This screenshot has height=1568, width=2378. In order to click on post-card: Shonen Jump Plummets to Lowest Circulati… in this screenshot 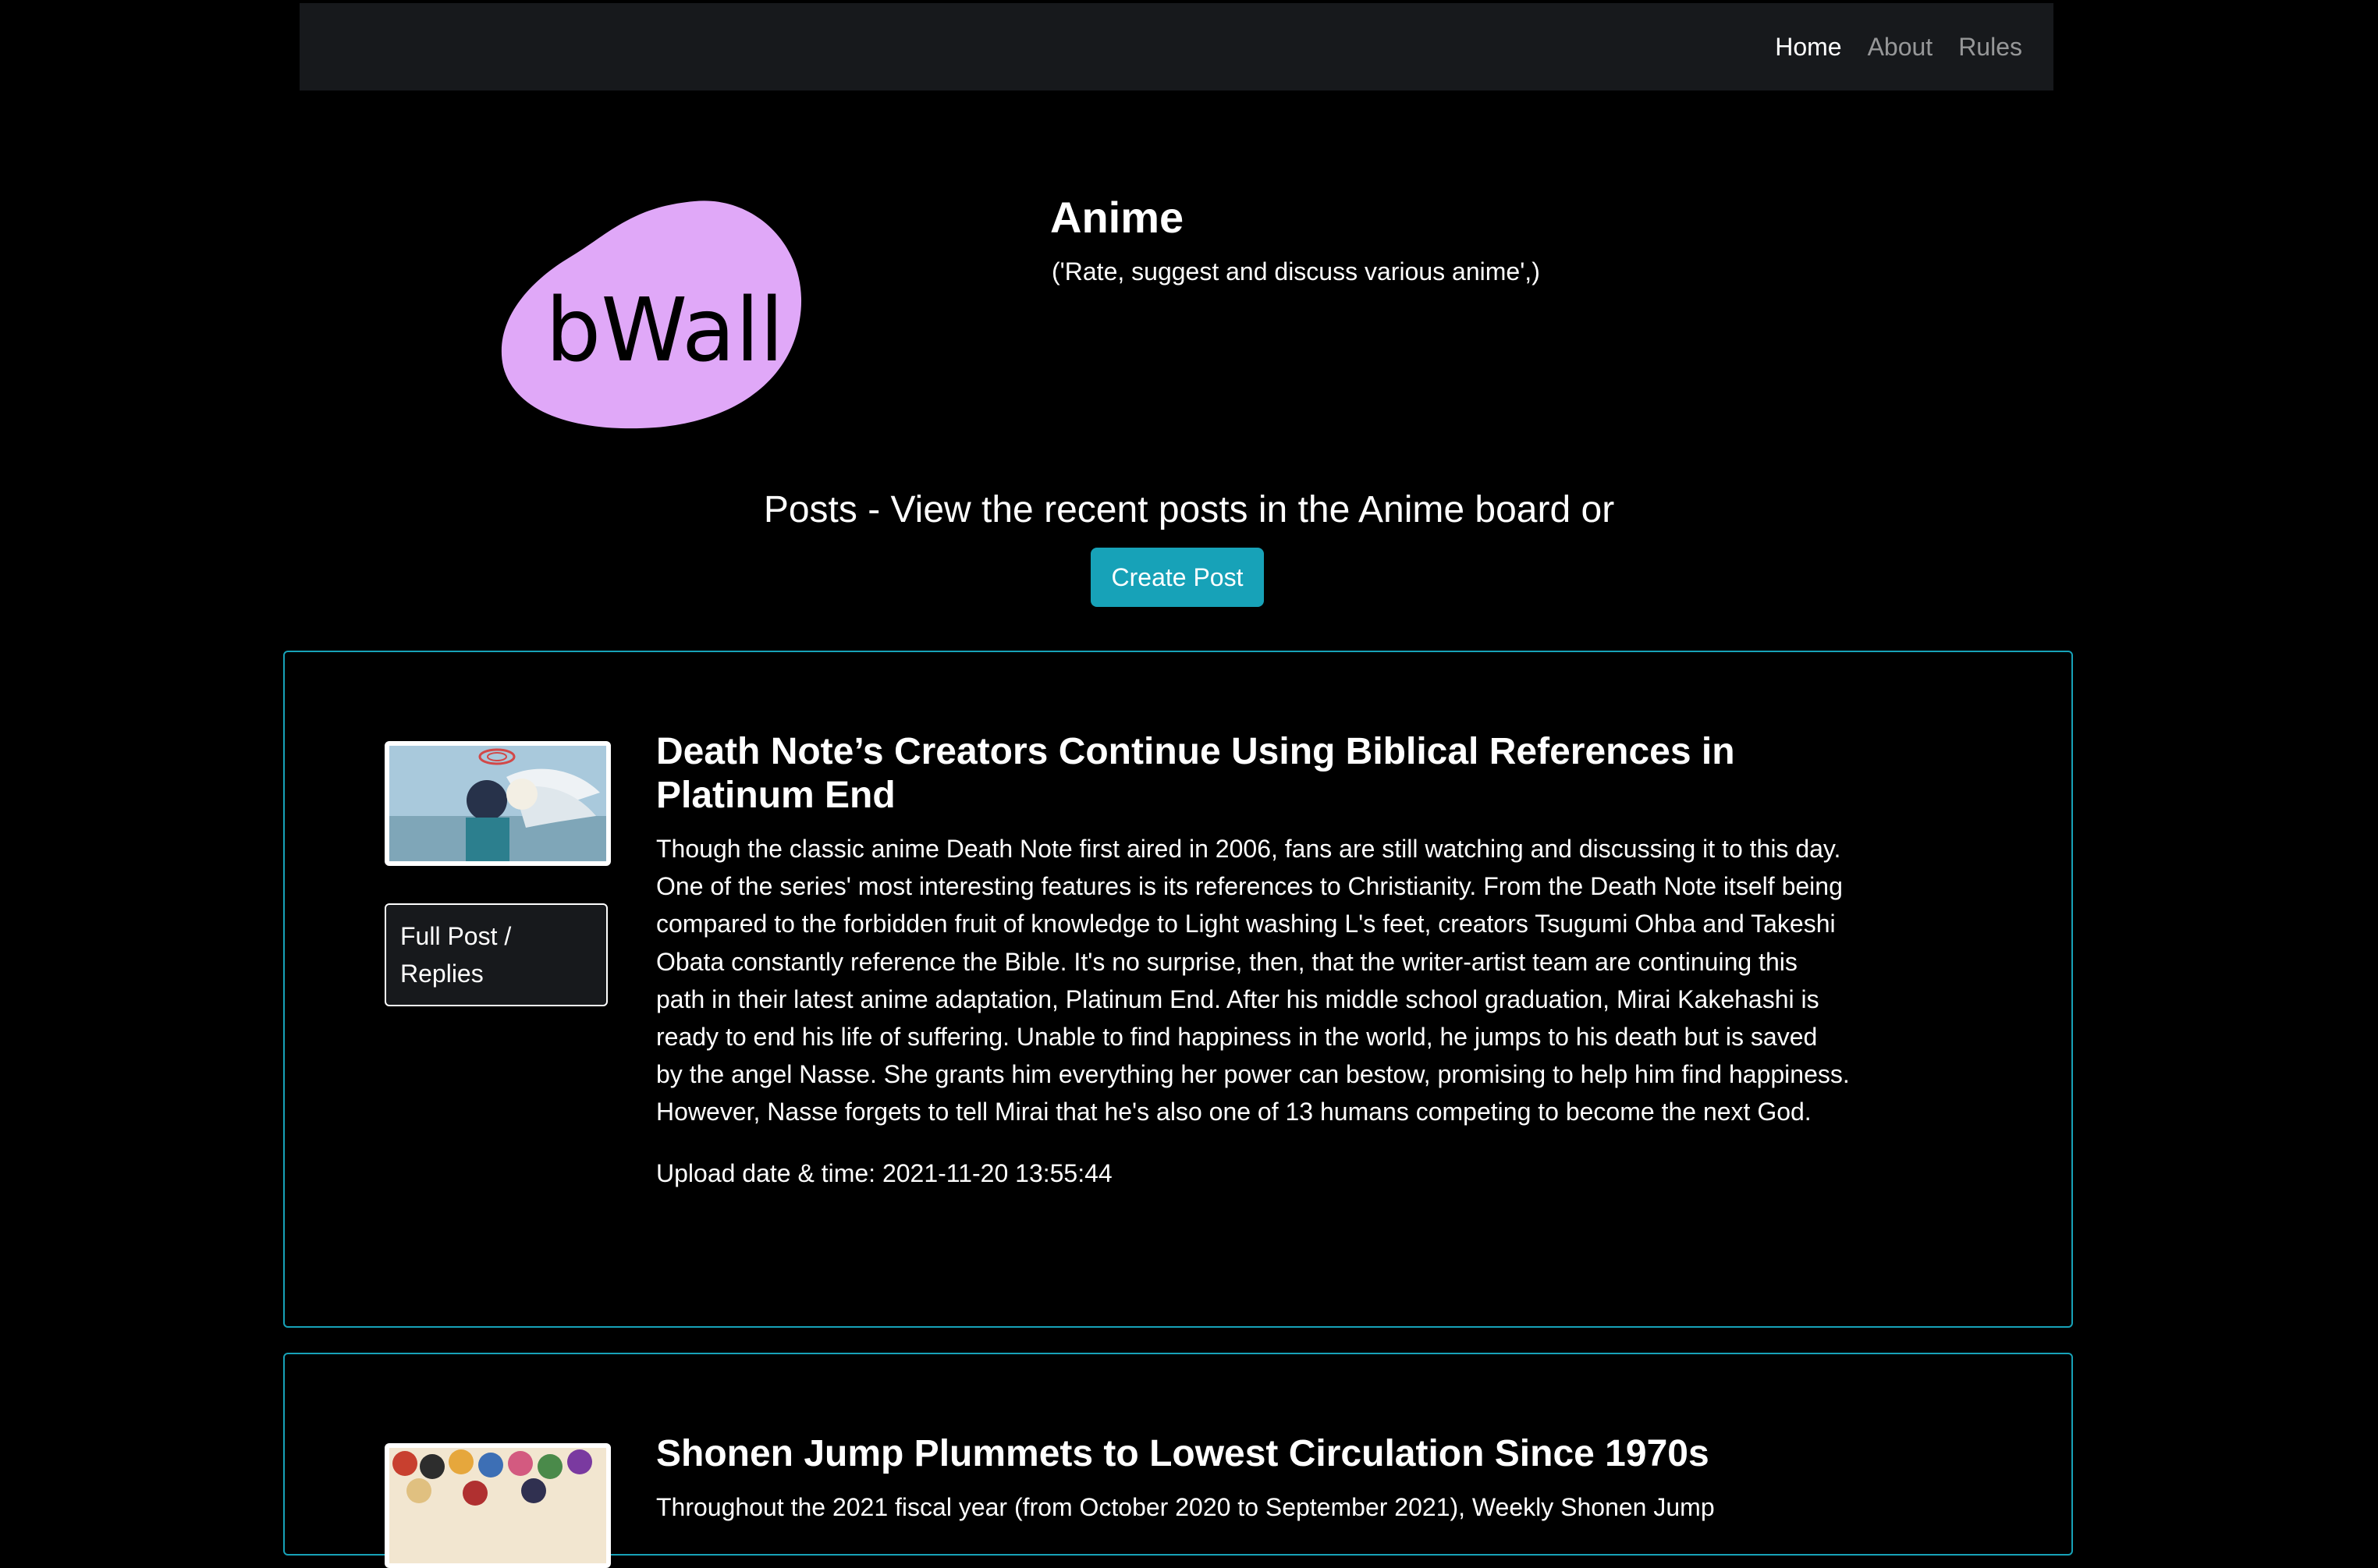, I will do `click(1178, 1461)`.